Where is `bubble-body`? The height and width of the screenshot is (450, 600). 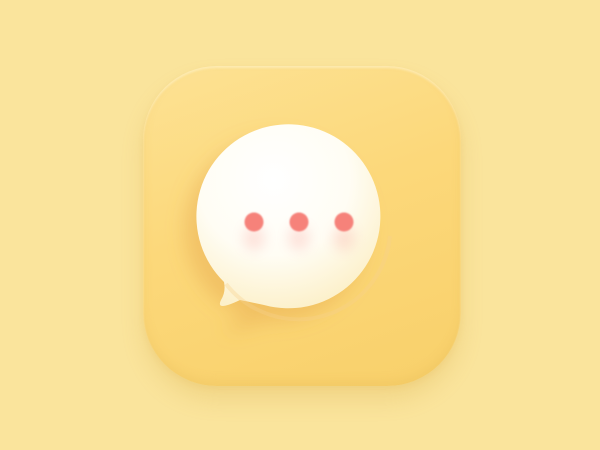 bubble-body is located at coordinates (288, 216).